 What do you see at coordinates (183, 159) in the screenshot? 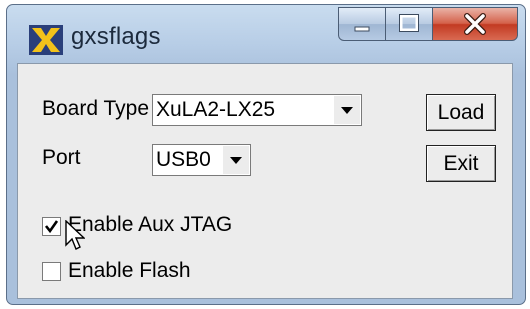
I see `port-value: USB0` at bounding box center [183, 159].